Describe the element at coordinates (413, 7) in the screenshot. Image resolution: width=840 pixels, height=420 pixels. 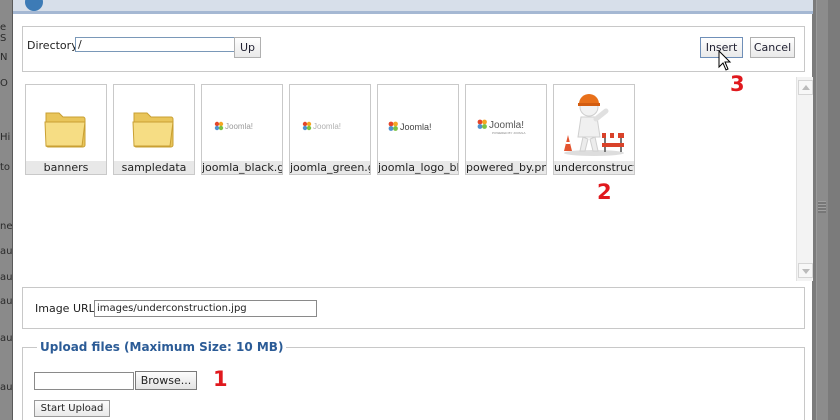
I see `dialog-titlebar` at that location.